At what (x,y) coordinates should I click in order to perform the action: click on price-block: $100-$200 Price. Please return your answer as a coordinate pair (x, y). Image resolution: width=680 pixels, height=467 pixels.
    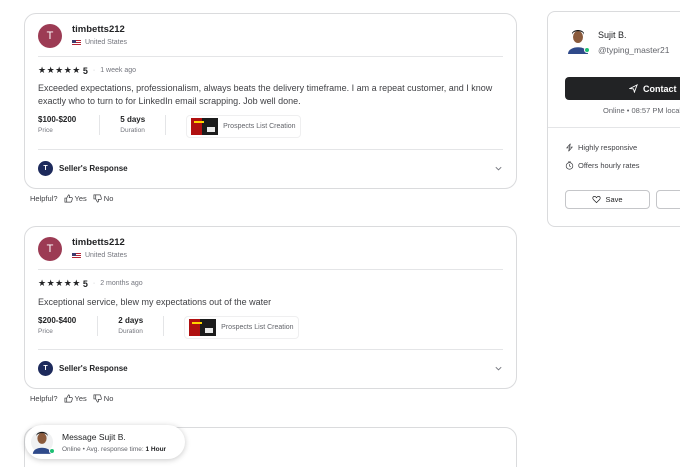
    Looking at the image, I should click on (57, 124).